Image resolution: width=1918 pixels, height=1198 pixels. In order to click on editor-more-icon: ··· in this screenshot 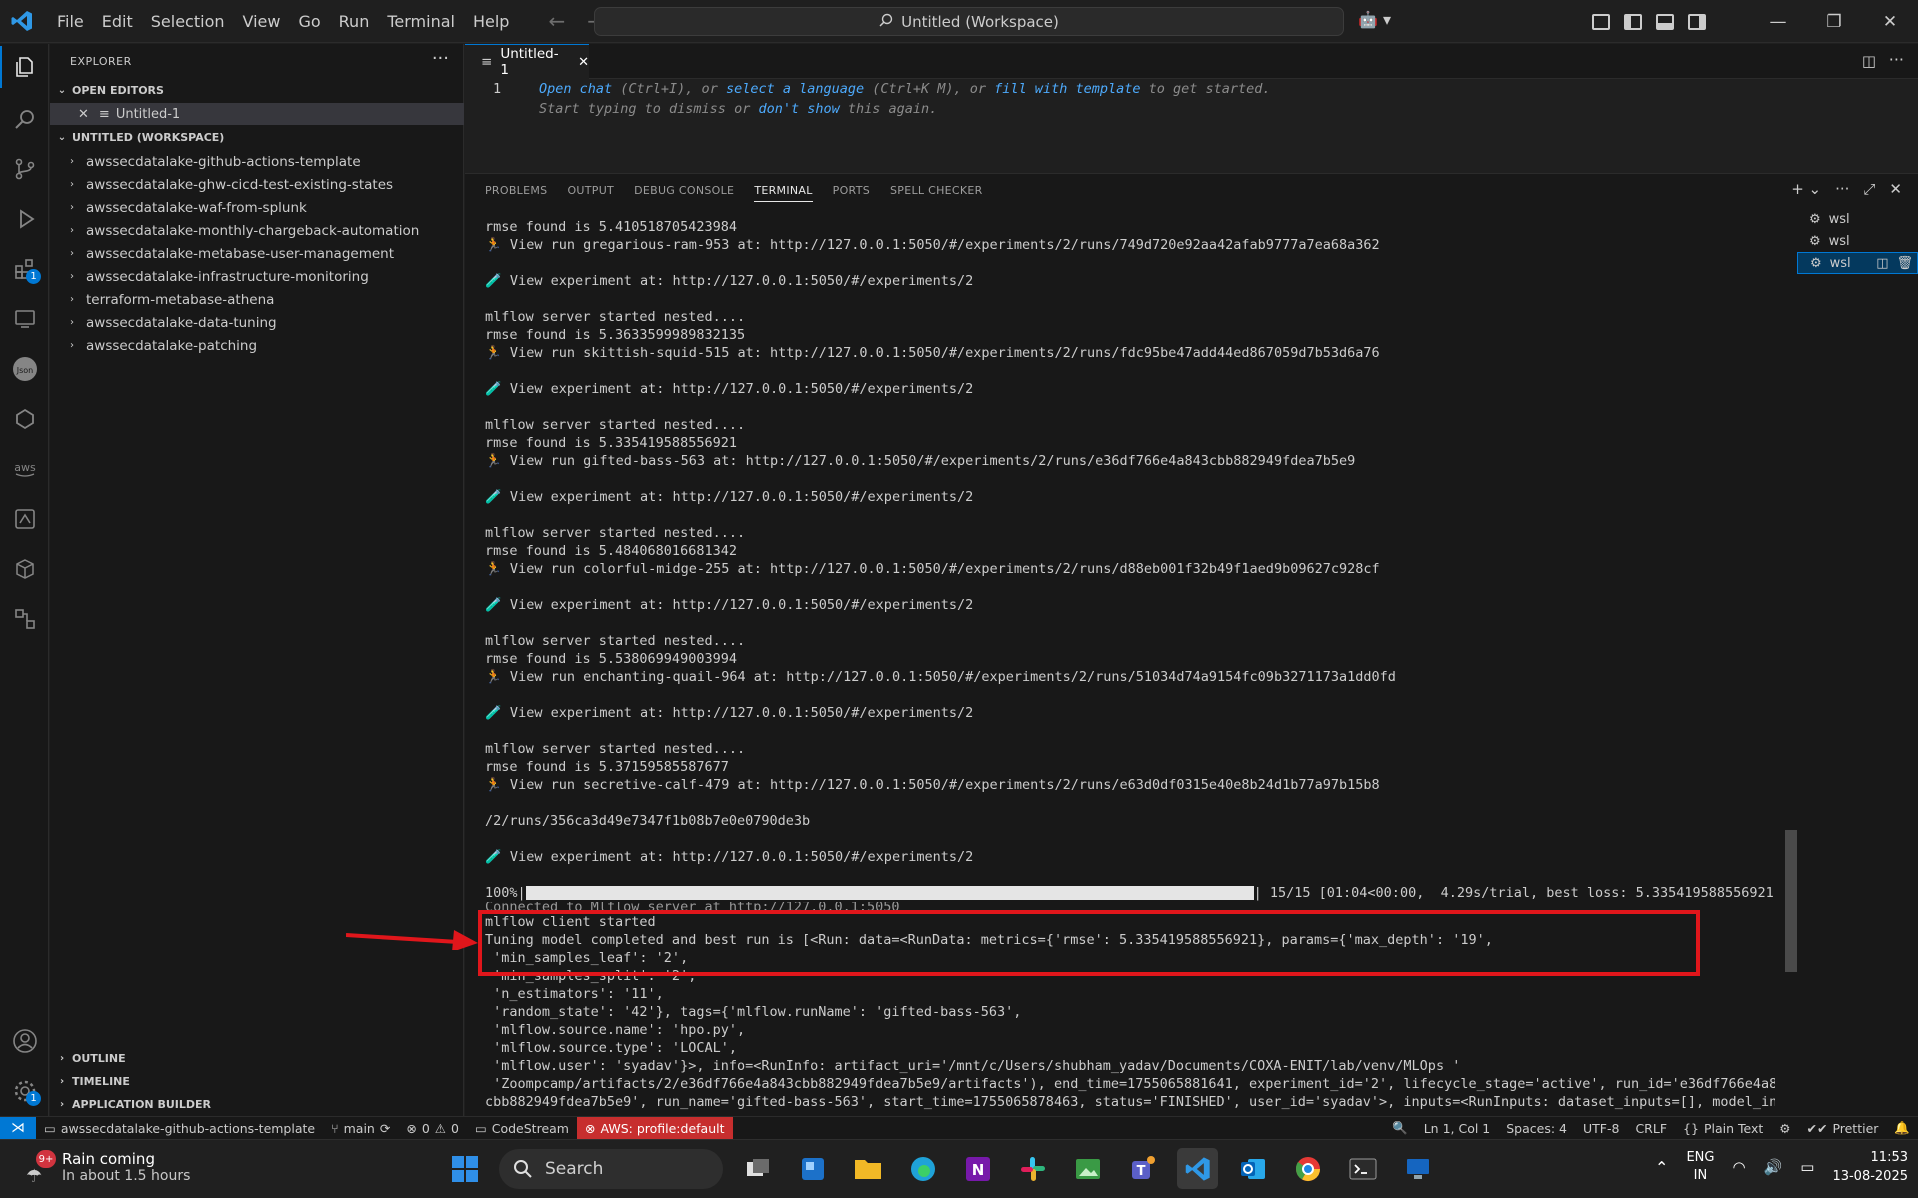, I will do `click(1896, 59)`.